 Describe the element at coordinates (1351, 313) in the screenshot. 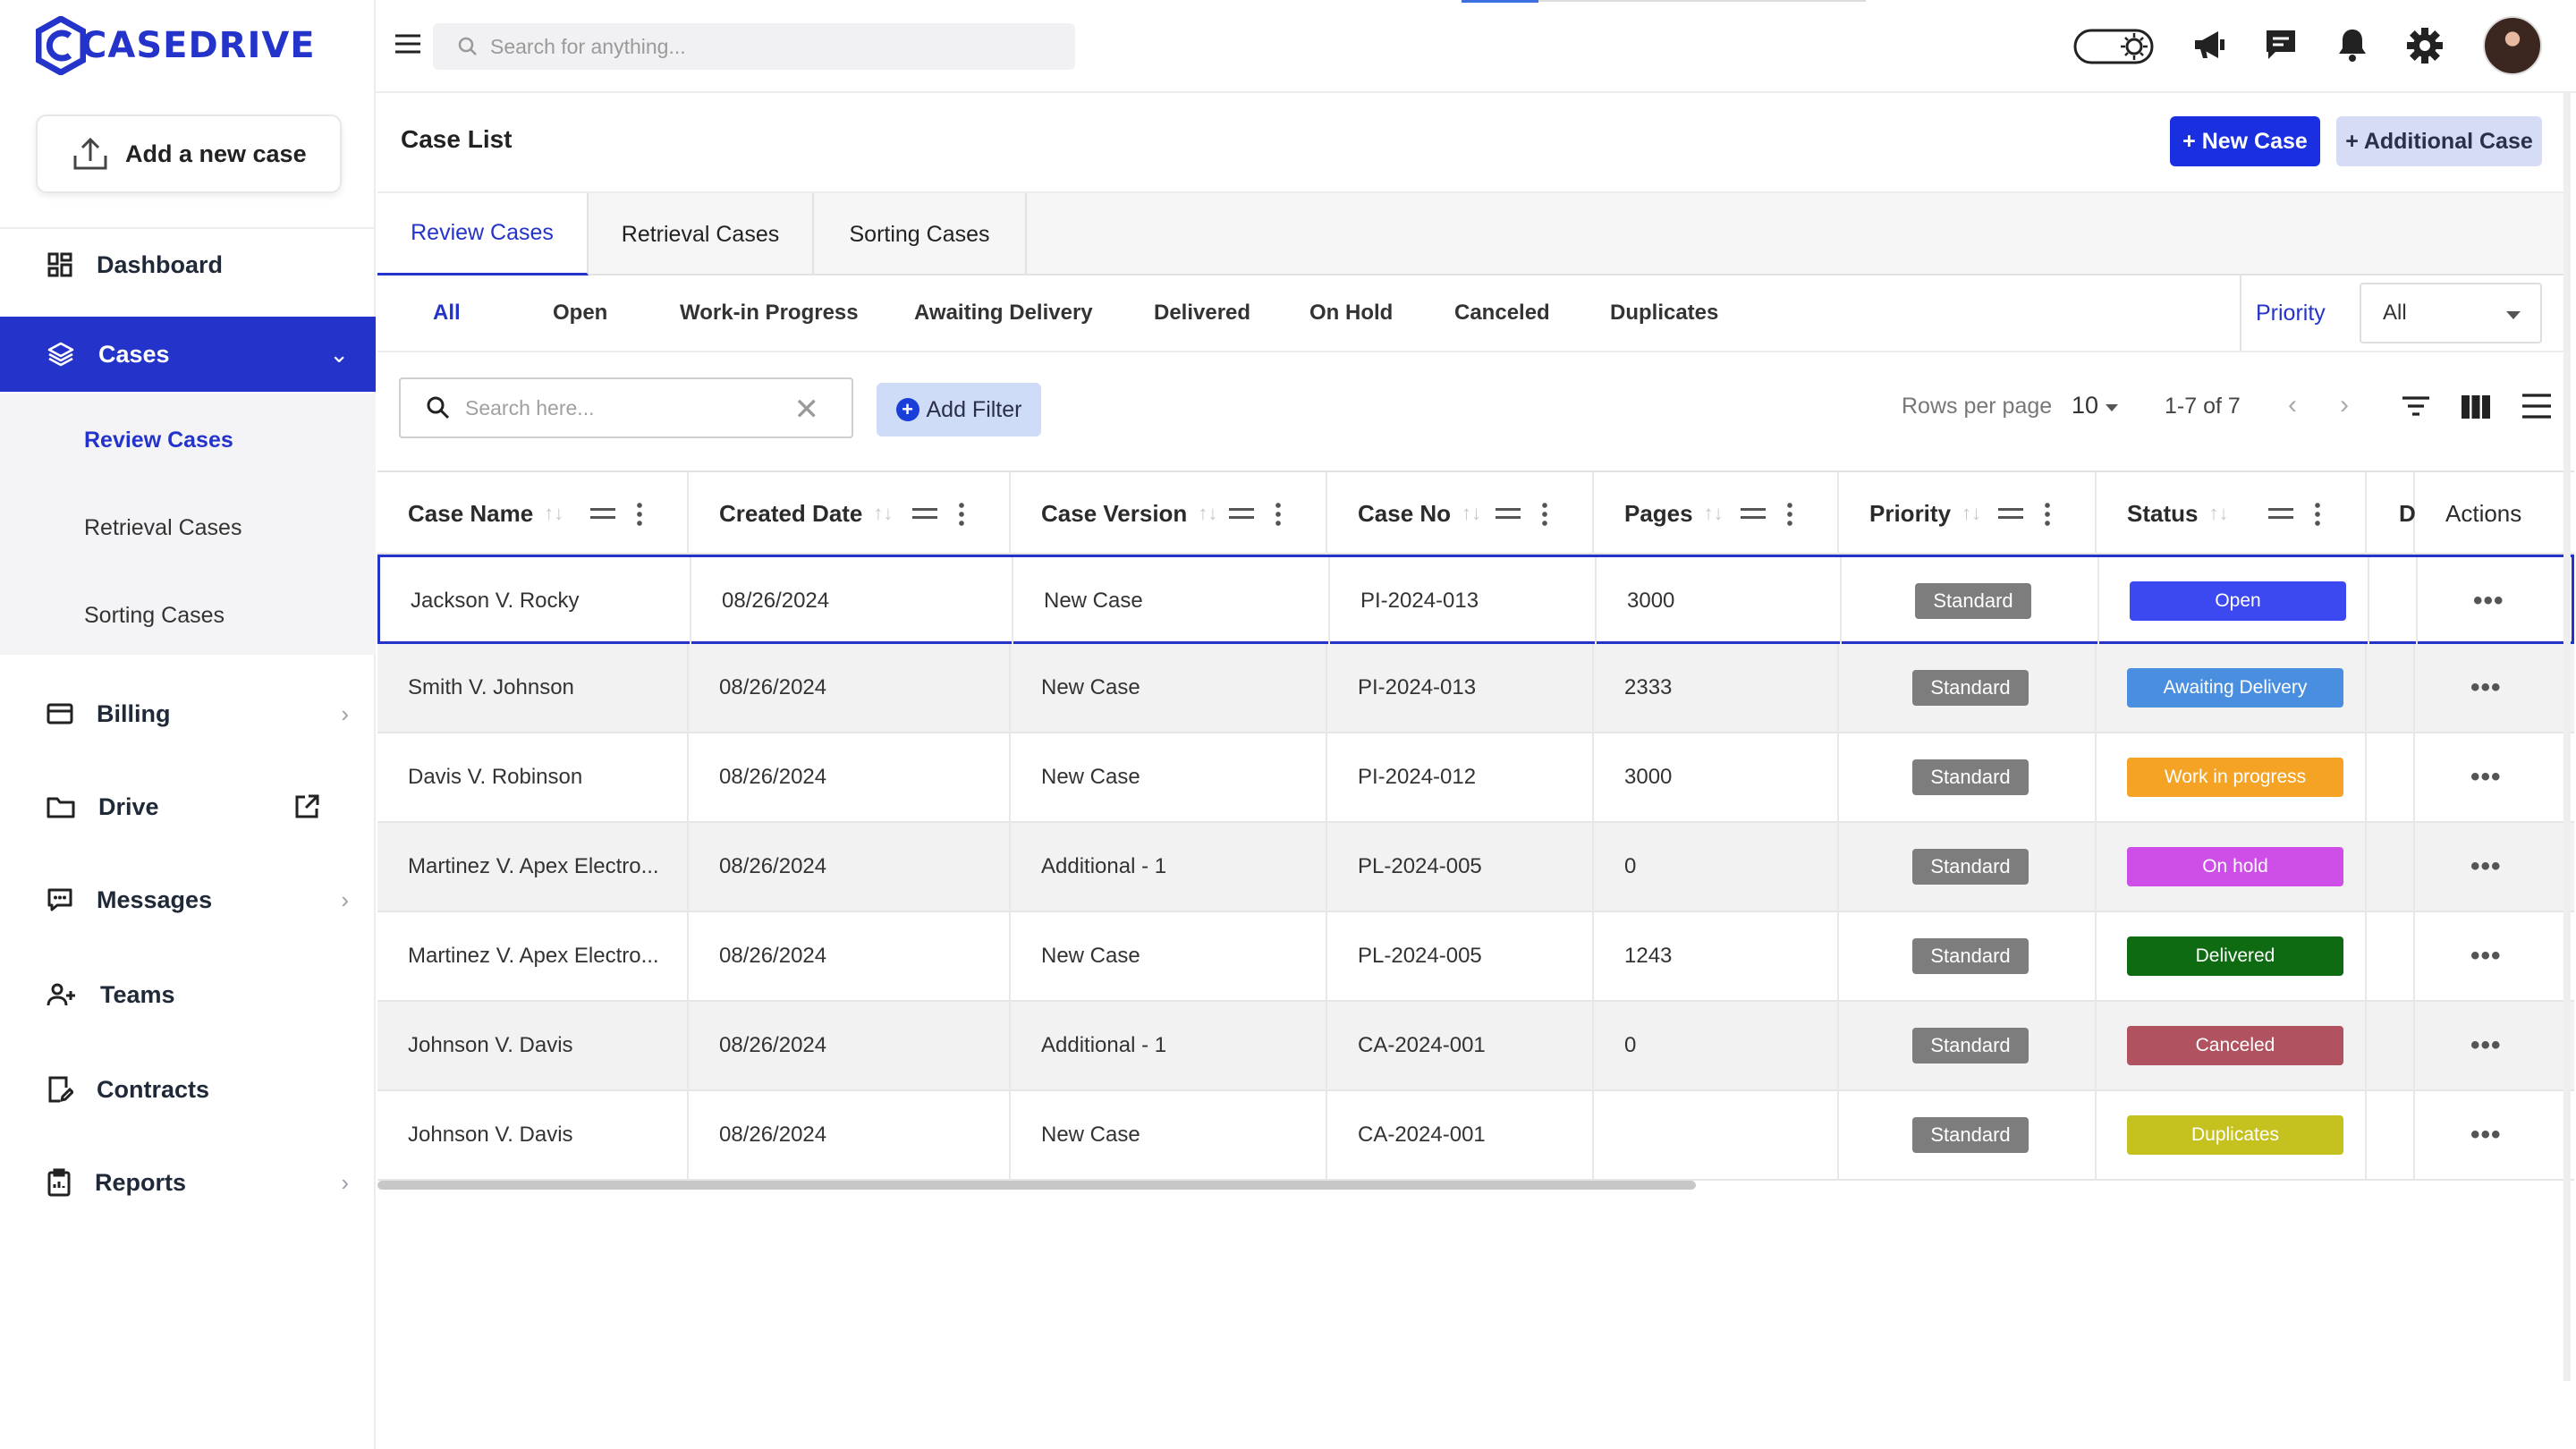

I see `filter-on-hold: On Hold` at that location.